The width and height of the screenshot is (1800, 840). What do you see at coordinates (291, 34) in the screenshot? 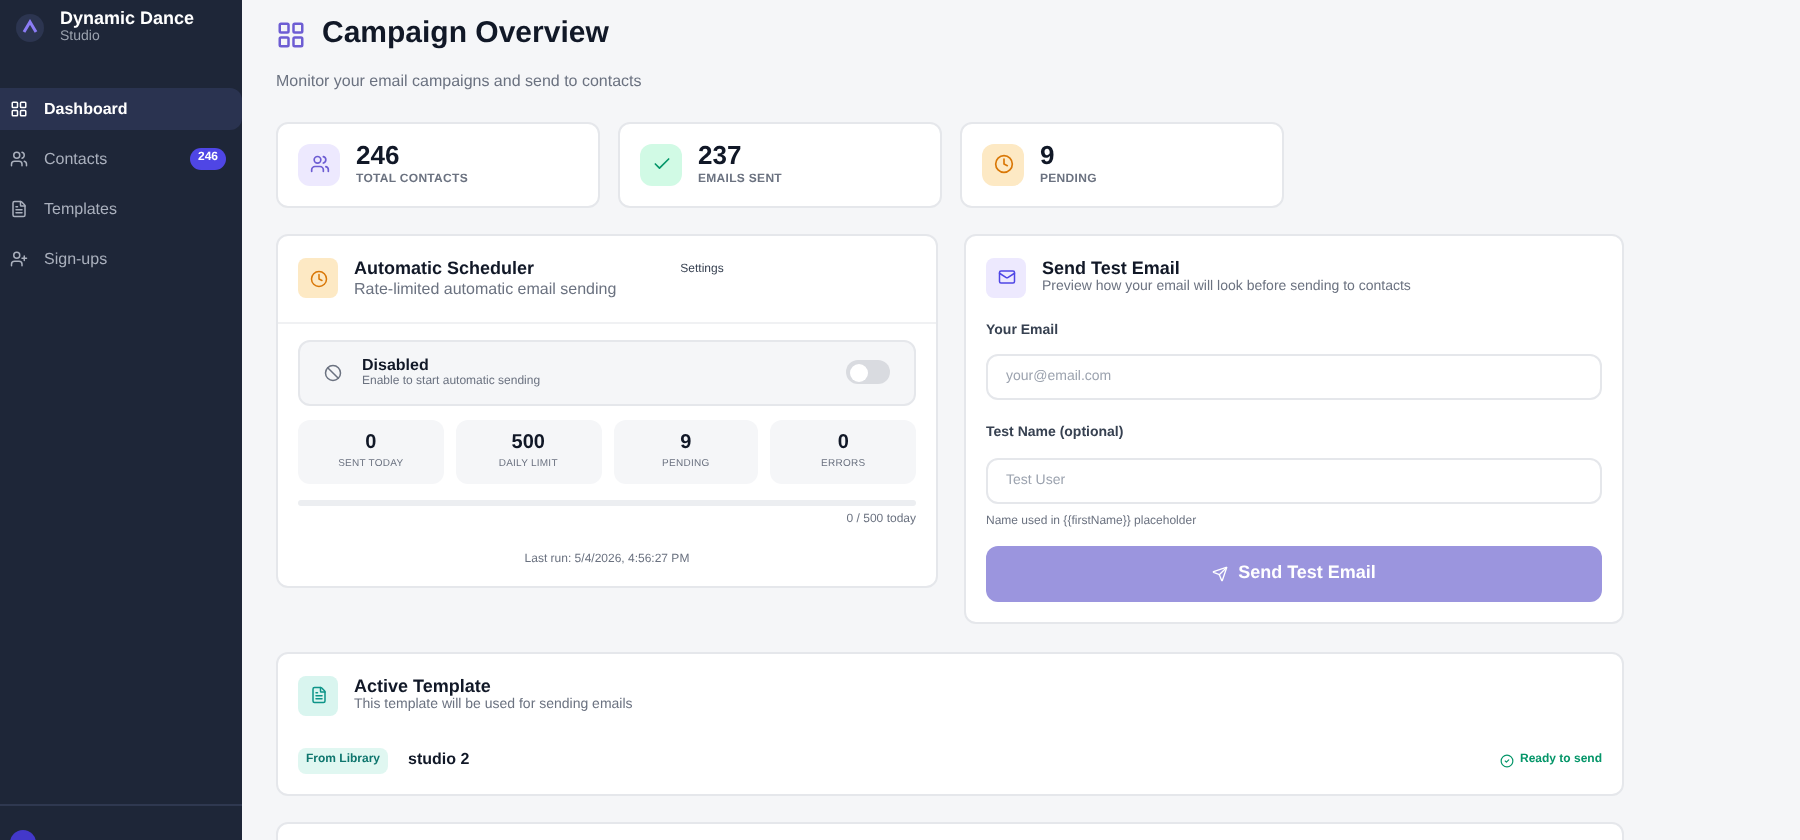
I see `grid-icon` at bounding box center [291, 34].